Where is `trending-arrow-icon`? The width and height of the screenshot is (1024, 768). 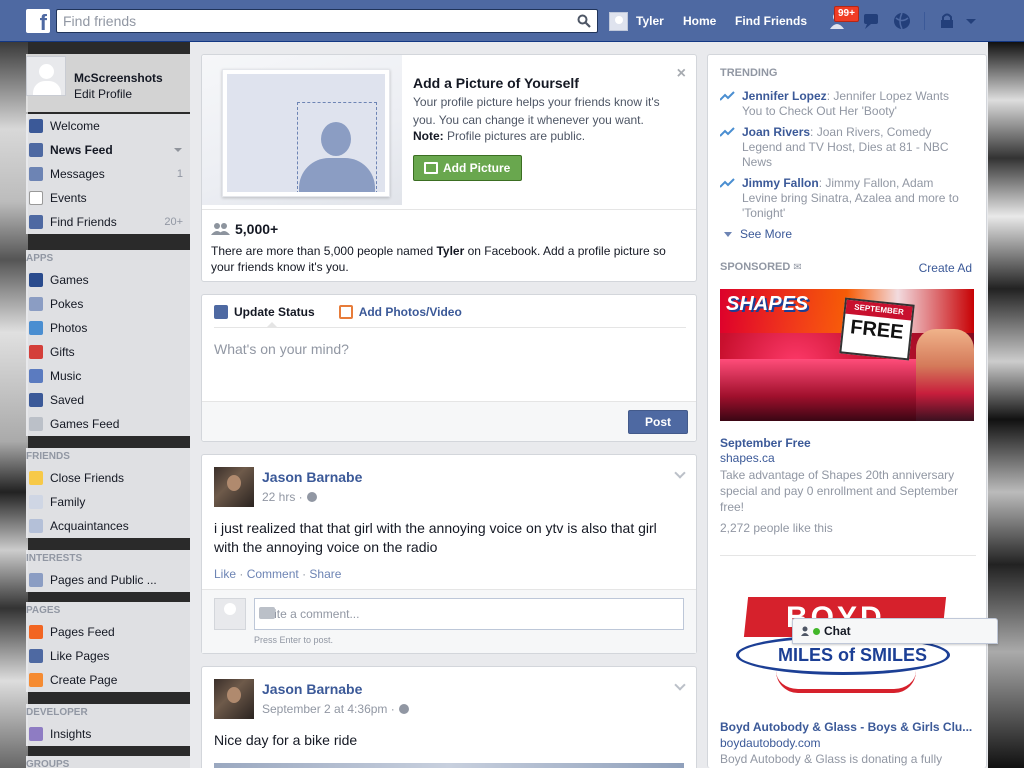
trending-arrow-icon is located at coordinates (727, 96).